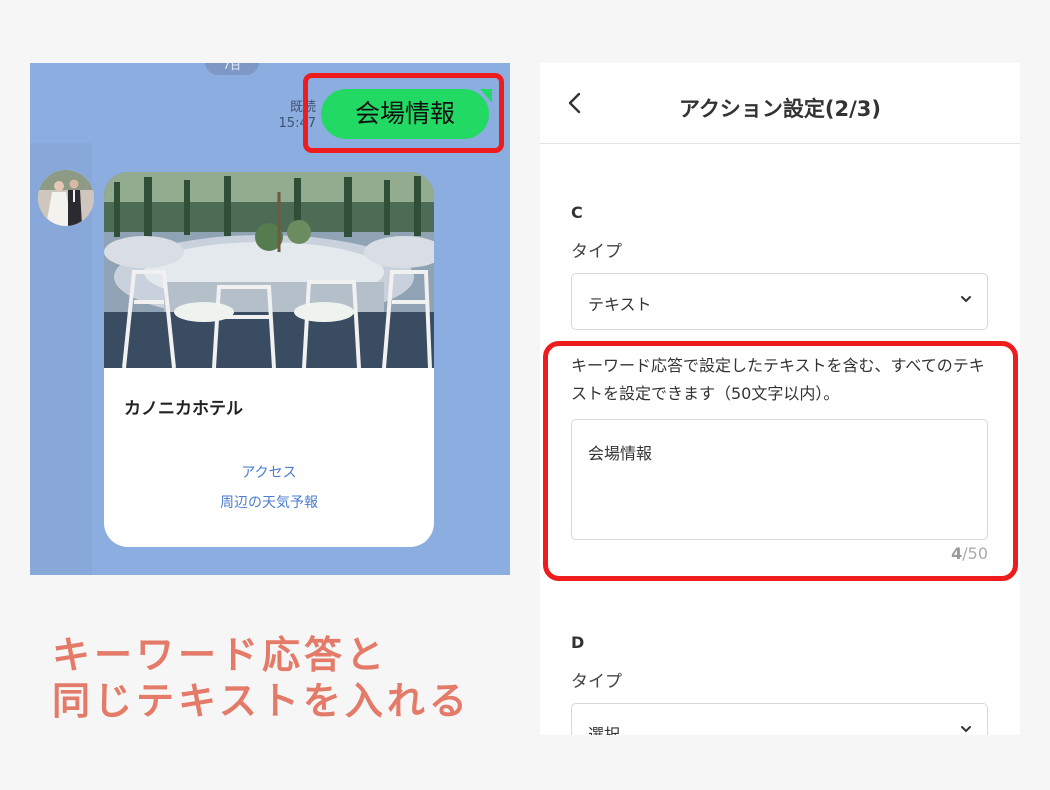  What do you see at coordinates (261, 701) in the screenshot?
I see `caption-line-2: 同じテキストを入れる` at bounding box center [261, 701].